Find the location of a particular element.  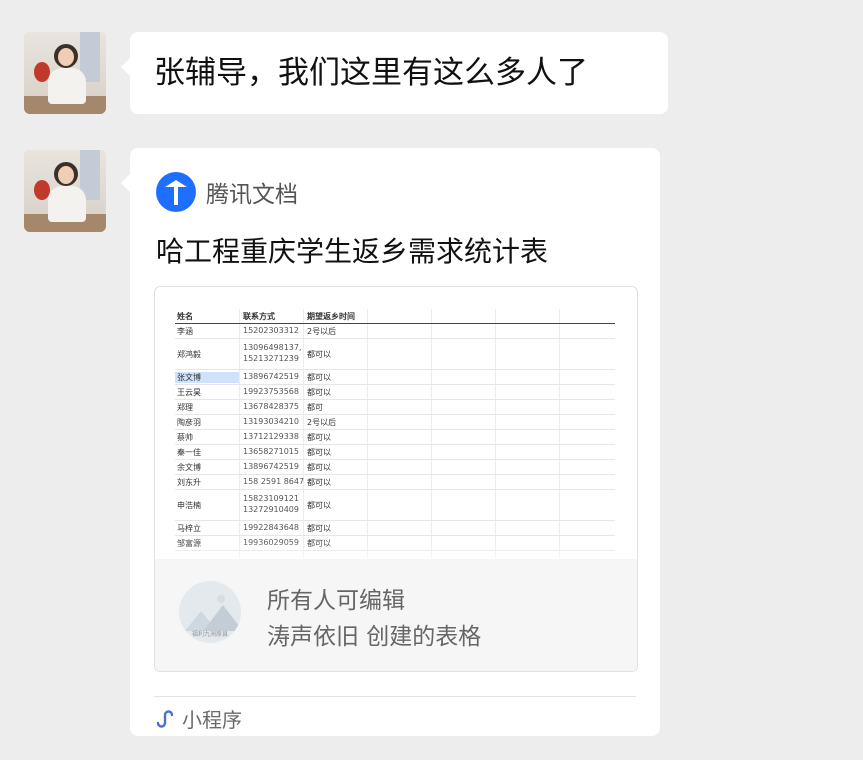

sheet-name-cell: 申浩楠 is located at coordinates (189, 505).